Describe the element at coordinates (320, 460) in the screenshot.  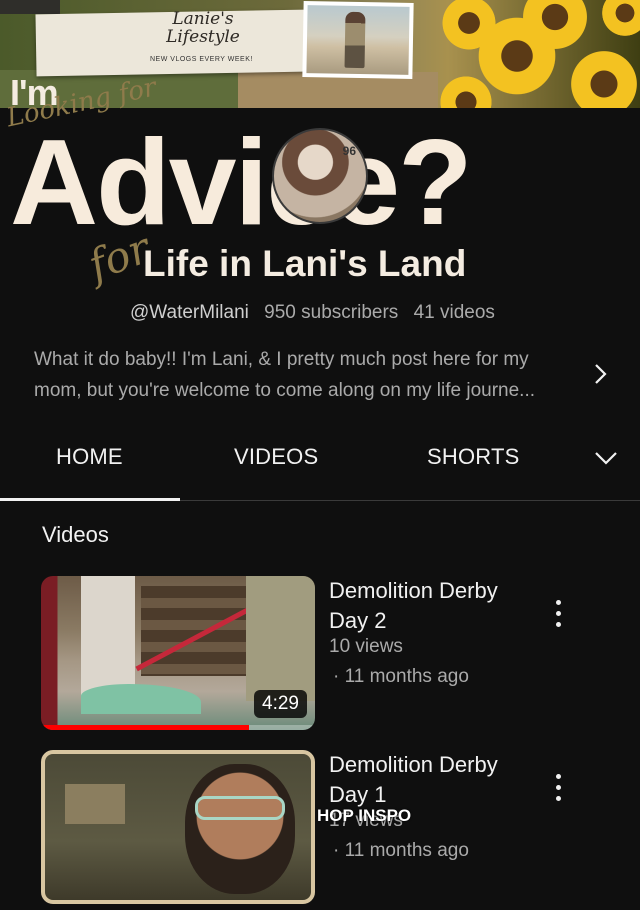
I see `channel-tabs: HOME VIDEOS SHORTS` at that location.